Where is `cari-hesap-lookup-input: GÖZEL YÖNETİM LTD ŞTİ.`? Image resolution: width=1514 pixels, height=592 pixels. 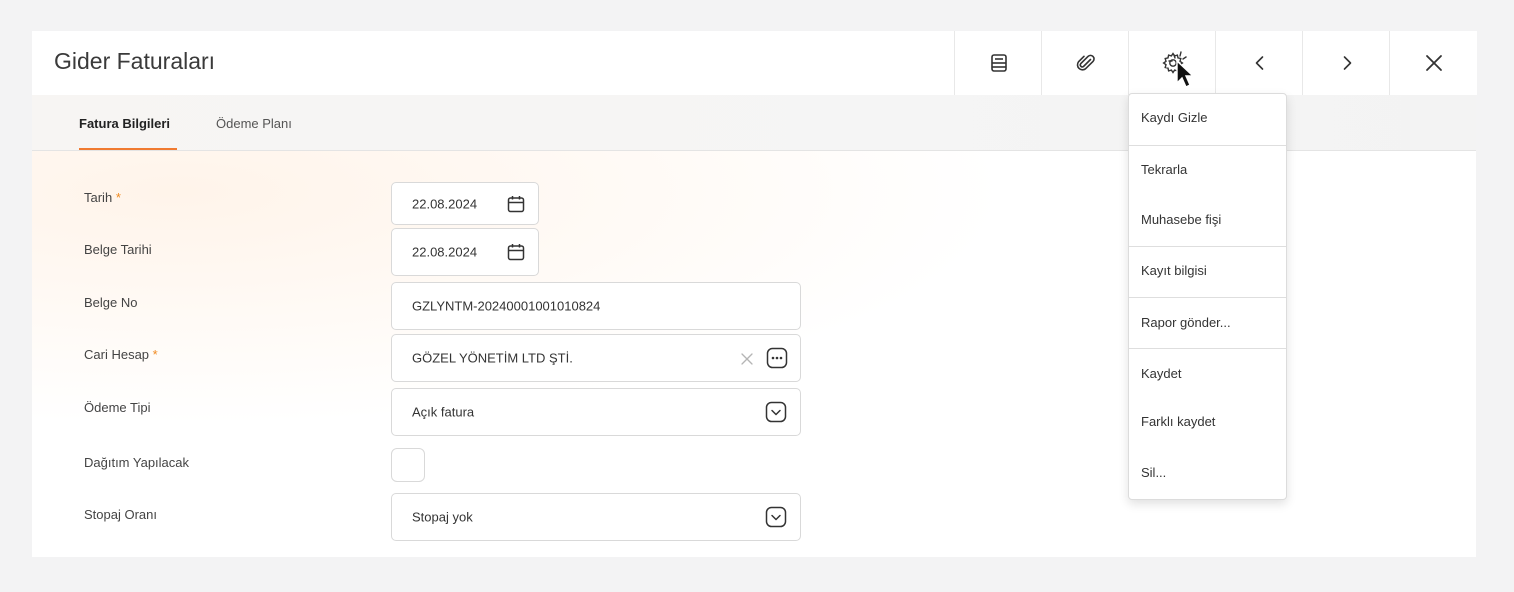
cari-hesap-lookup-input: GÖZEL YÖNETİM LTD ŞTİ. is located at coordinates (596, 358).